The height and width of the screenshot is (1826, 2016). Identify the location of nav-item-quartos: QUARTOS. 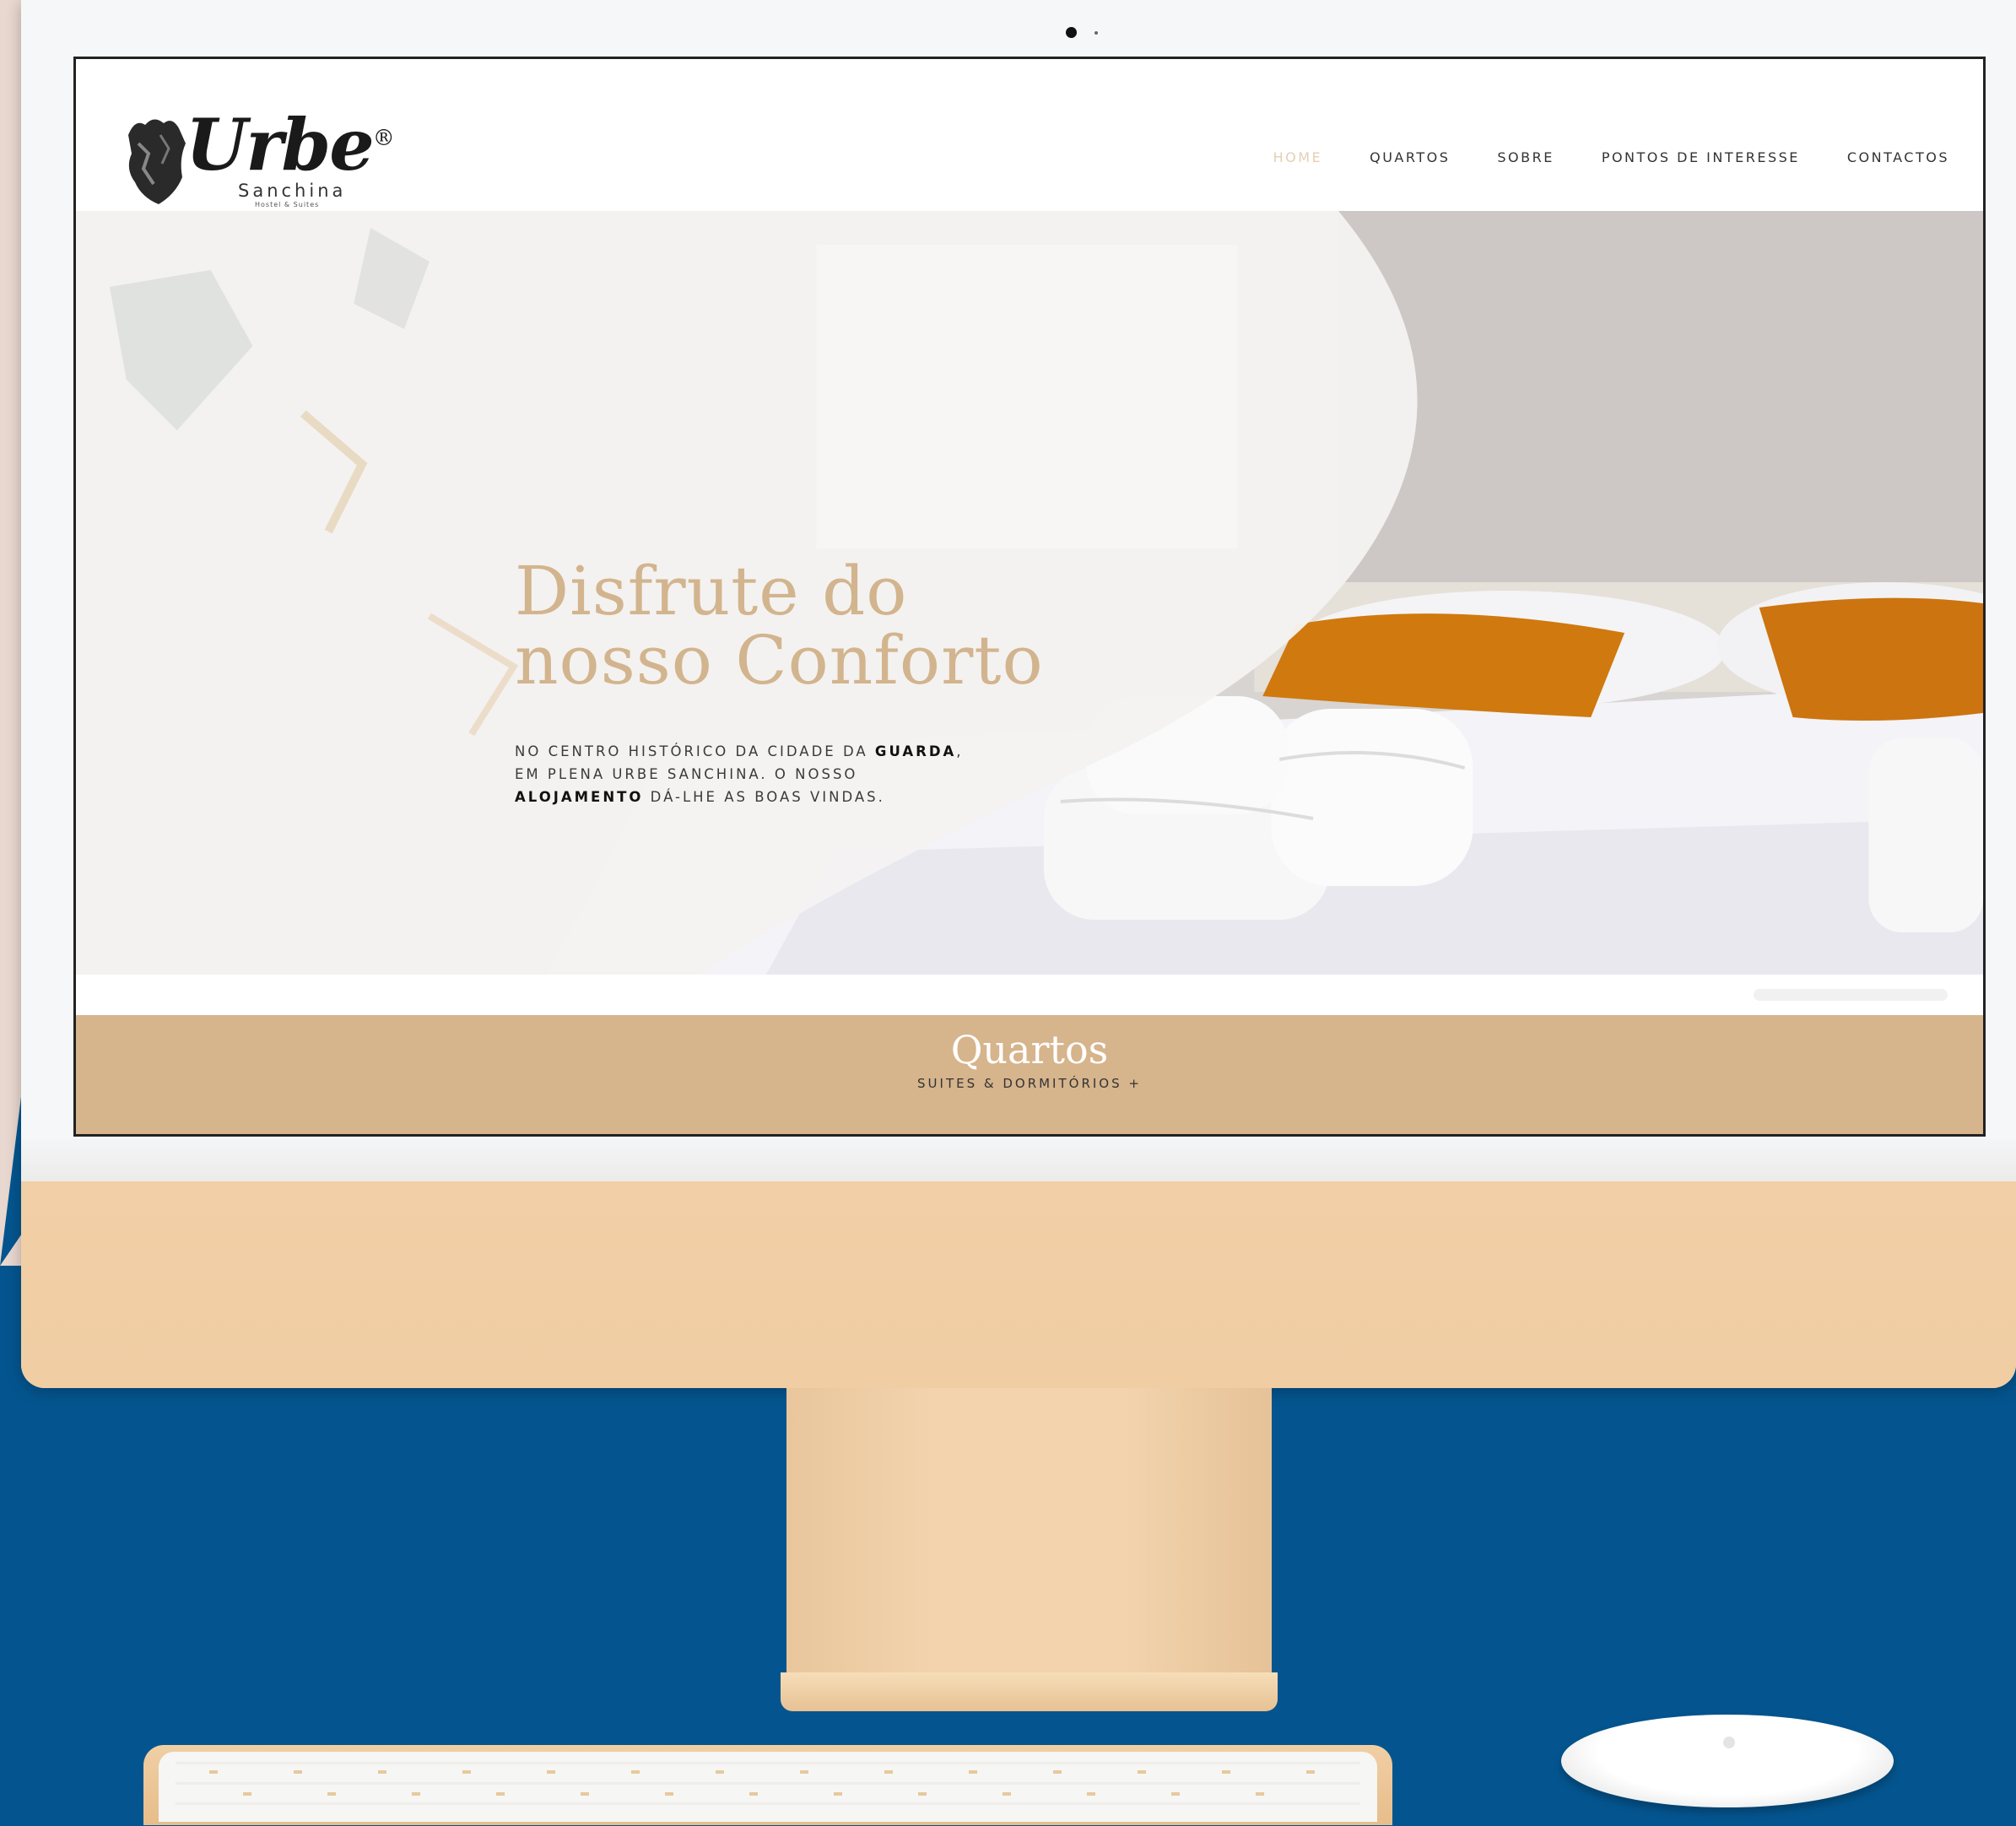
(1410, 157).